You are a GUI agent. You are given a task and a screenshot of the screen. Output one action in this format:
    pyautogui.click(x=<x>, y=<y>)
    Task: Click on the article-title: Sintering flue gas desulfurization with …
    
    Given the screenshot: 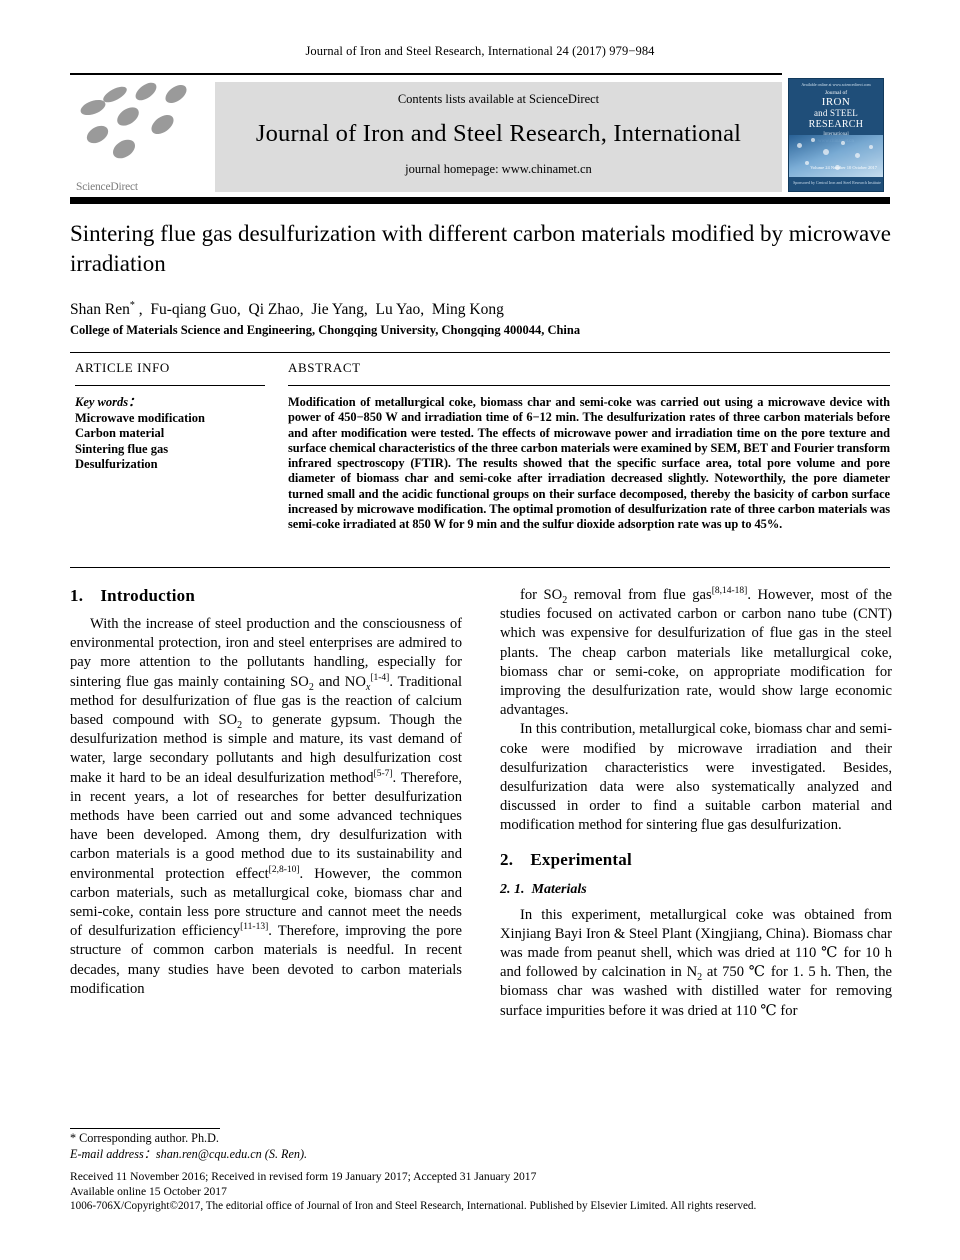 What is the action you would take?
    pyautogui.click(x=480, y=248)
    